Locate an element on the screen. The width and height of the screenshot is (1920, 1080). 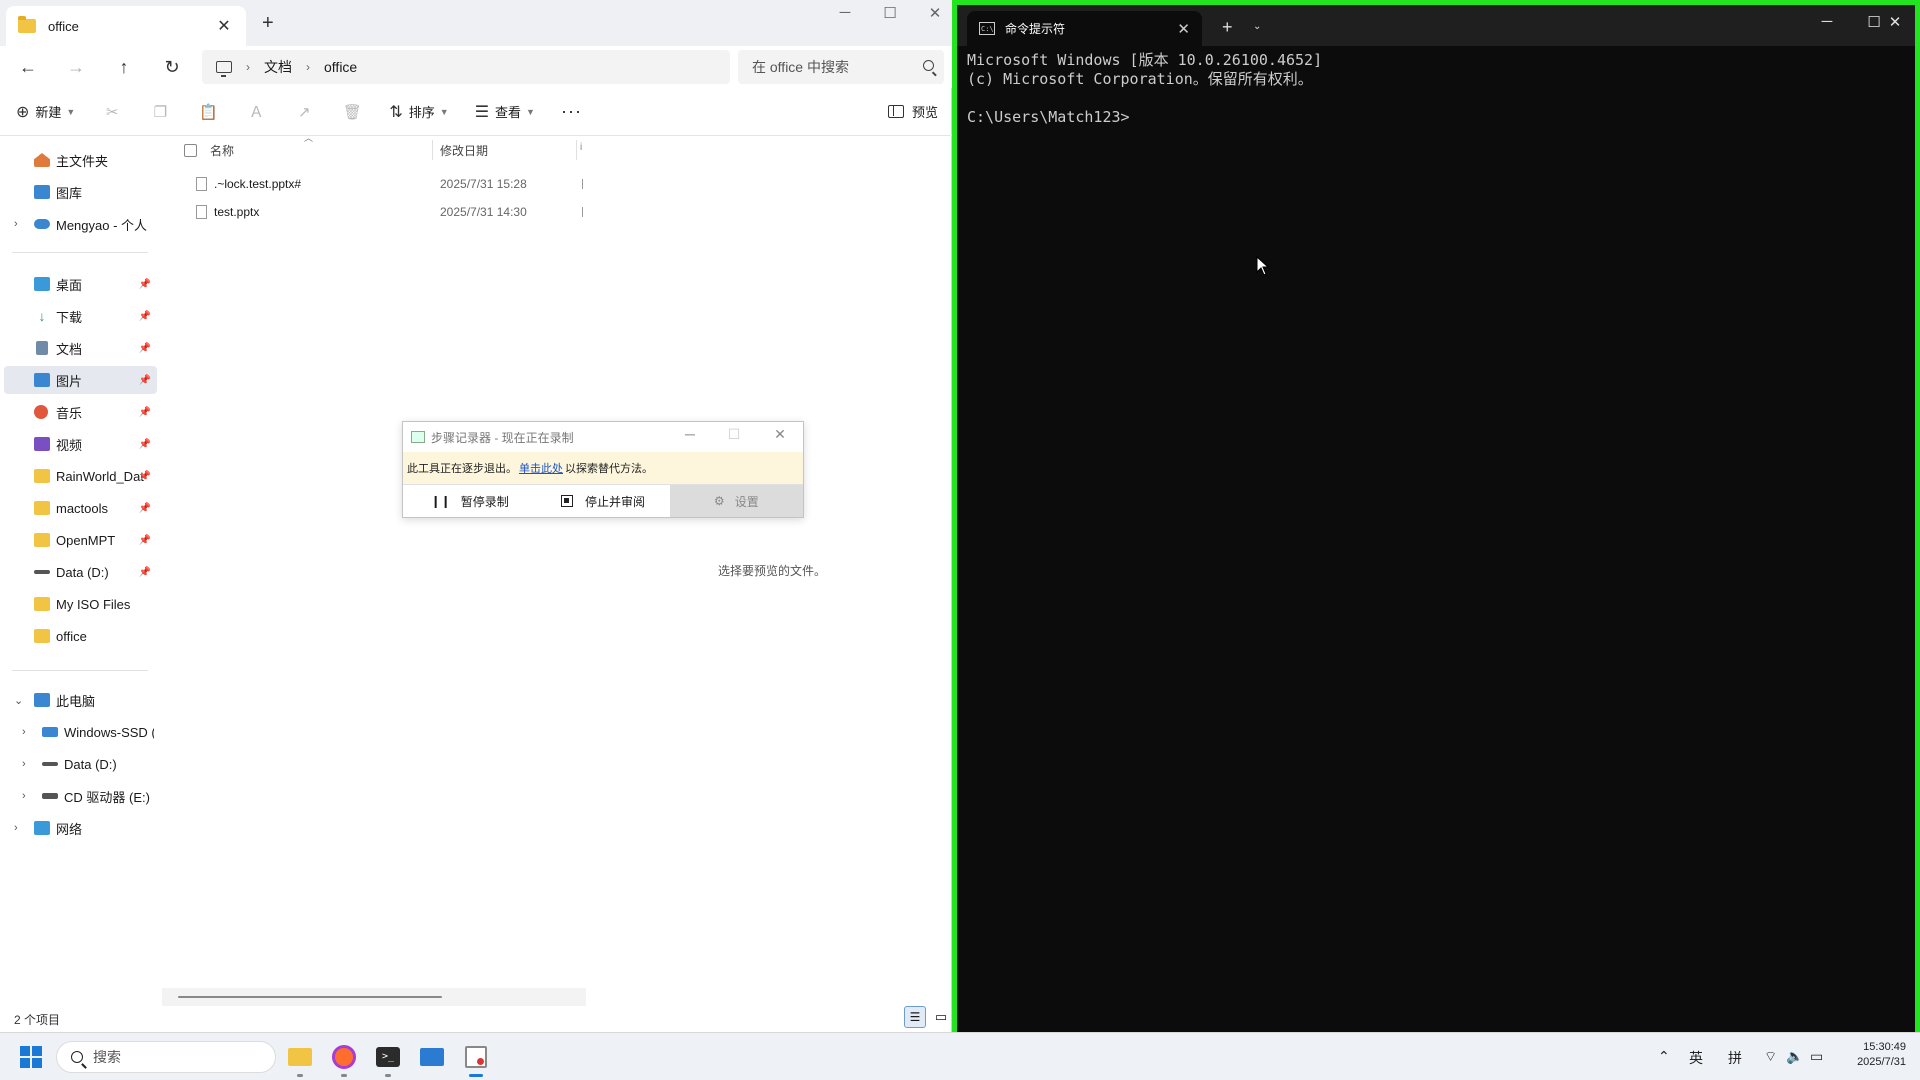
column-overflow-icon: i is located at coordinates (581, 147).